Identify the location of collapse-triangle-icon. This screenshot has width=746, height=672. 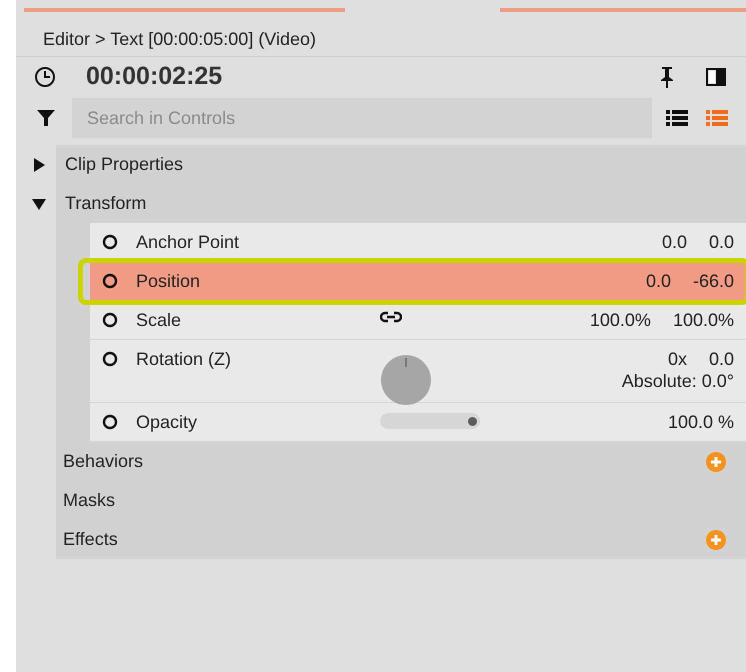
(39, 203).